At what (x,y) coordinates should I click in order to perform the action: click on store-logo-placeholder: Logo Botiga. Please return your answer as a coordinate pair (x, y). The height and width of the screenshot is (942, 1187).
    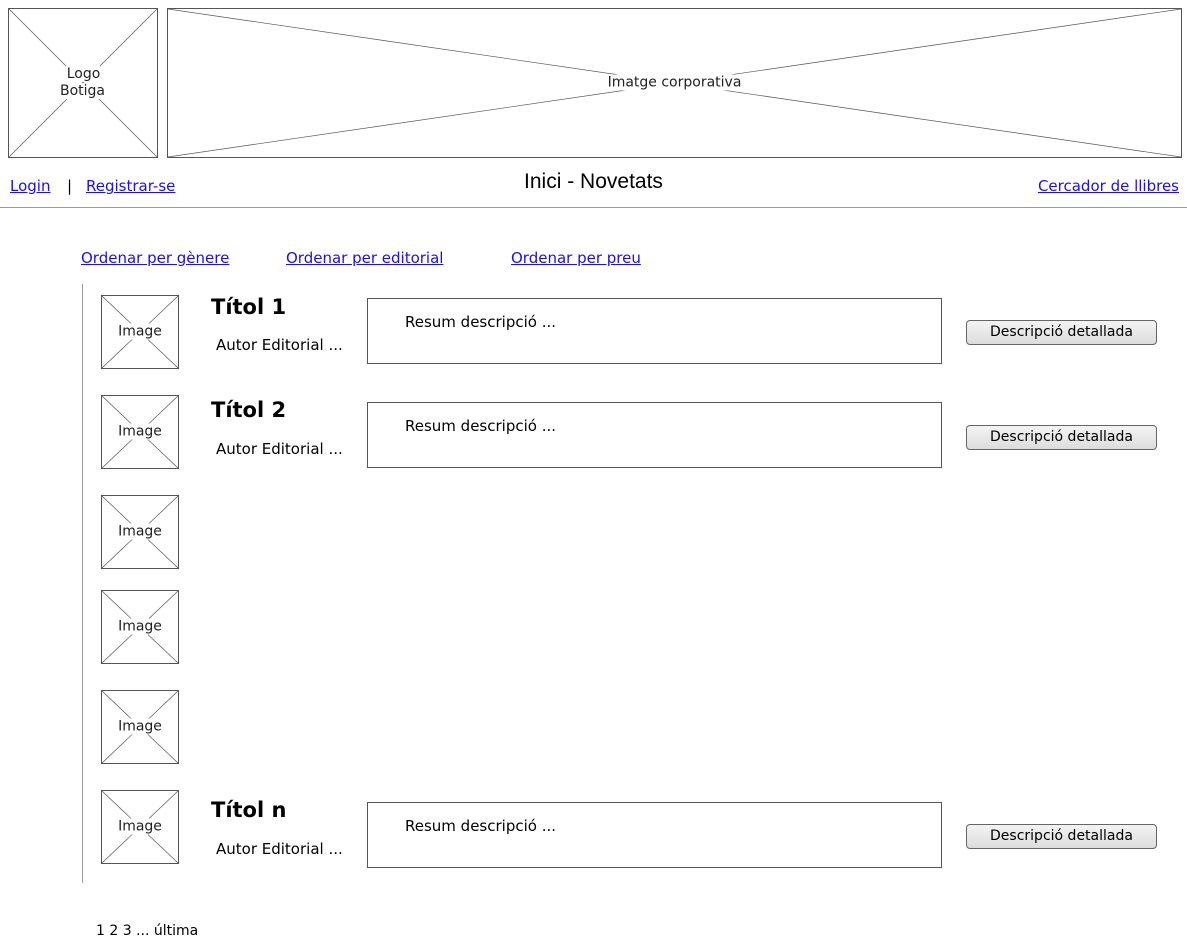
    Looking at the image, I should click on (83, 83).